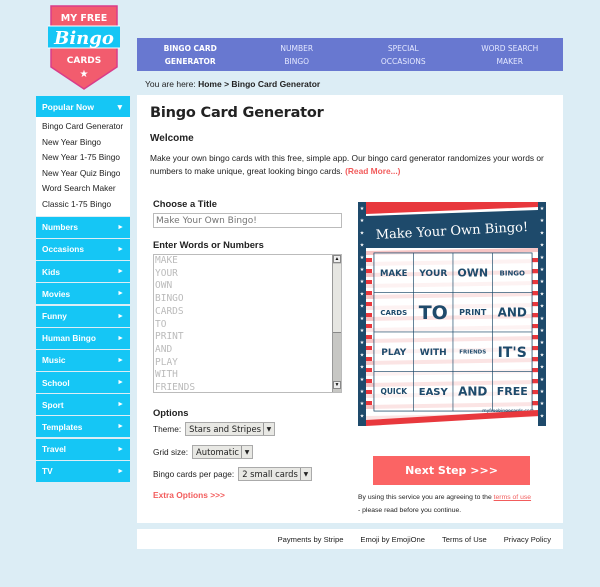  Describe the element at coordinates (225, 429) in the screenshot. I see `theme-value: Stars and Stripes` at that location.